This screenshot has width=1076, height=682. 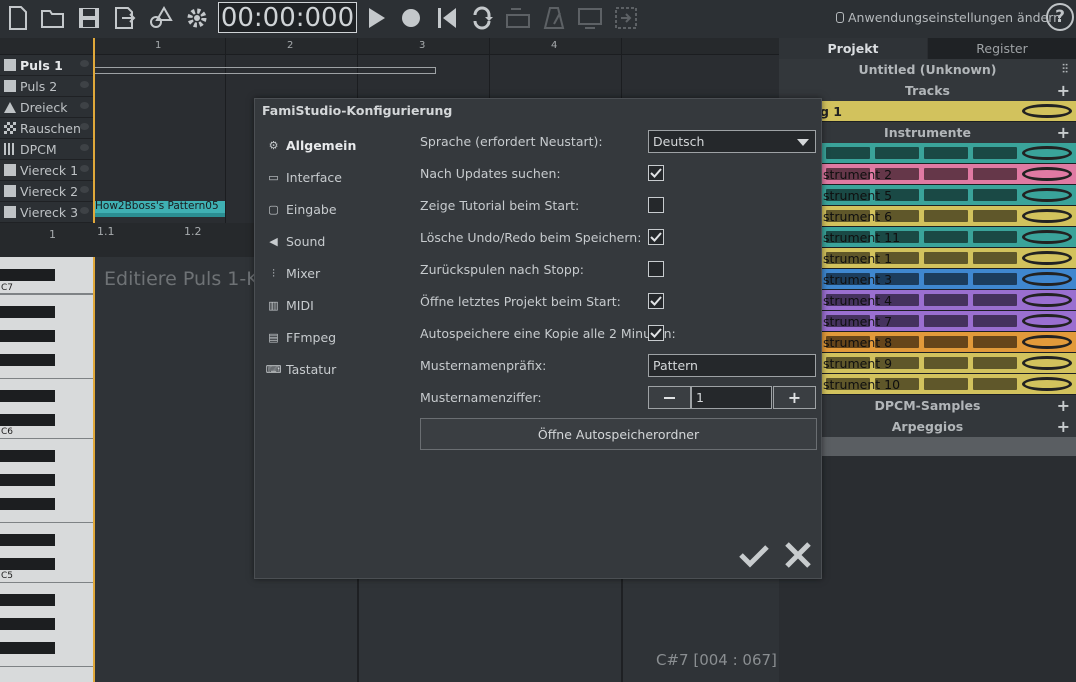 What do you see at coordinates (376, 18) in the screenshot?
I see `play-icon` at bounding box center [376, 18].